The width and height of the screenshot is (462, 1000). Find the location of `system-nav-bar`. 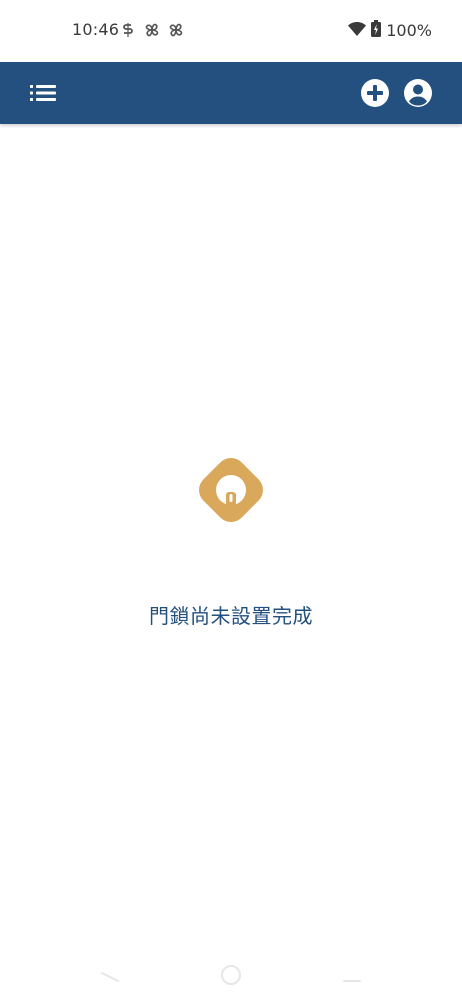

system-nav-bar is located at coordinates (231, 977).